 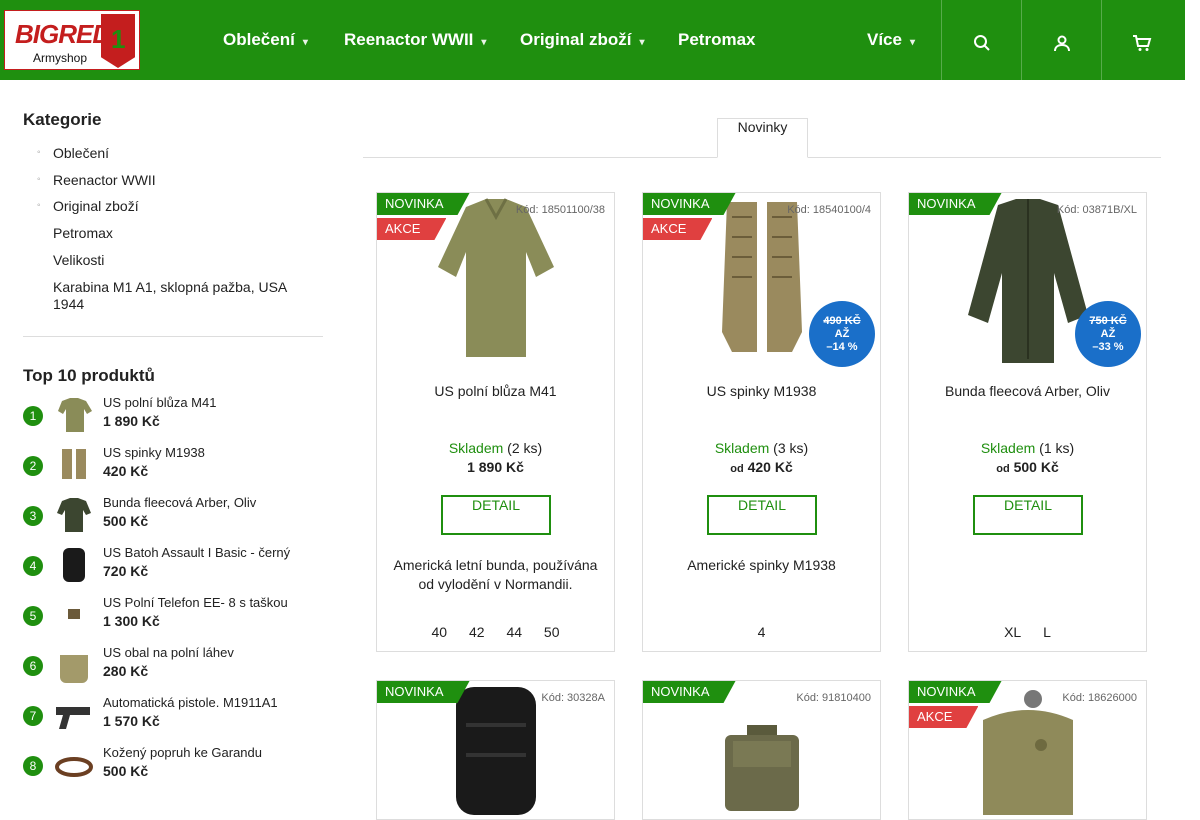 I want to click on category-reenactor: Reenactor WWII, so click(x=183, y=180).